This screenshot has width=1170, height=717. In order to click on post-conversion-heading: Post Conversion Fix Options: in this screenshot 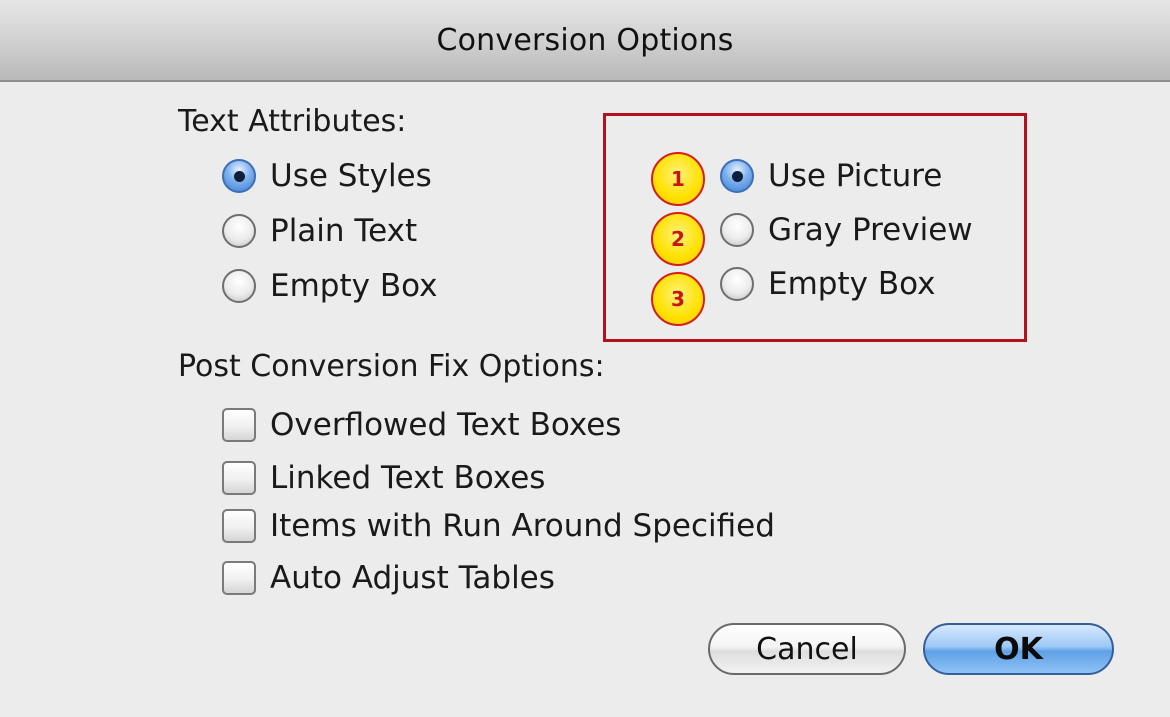, I will do `click(391, 366)`.